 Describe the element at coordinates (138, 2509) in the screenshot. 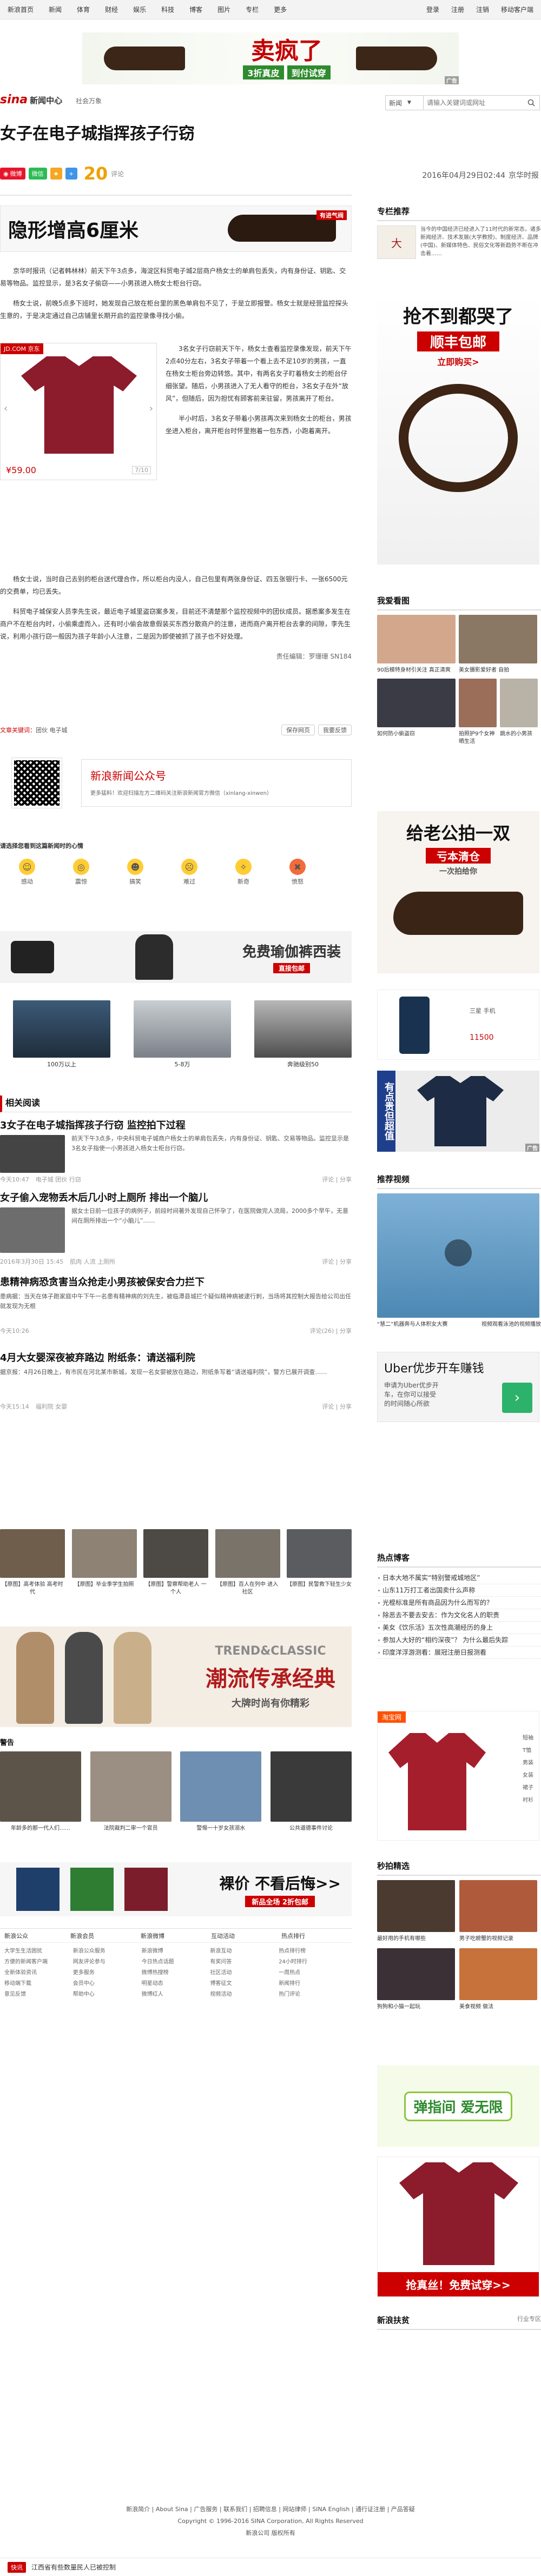

I see `footer-link: 新浪简介` at that location.